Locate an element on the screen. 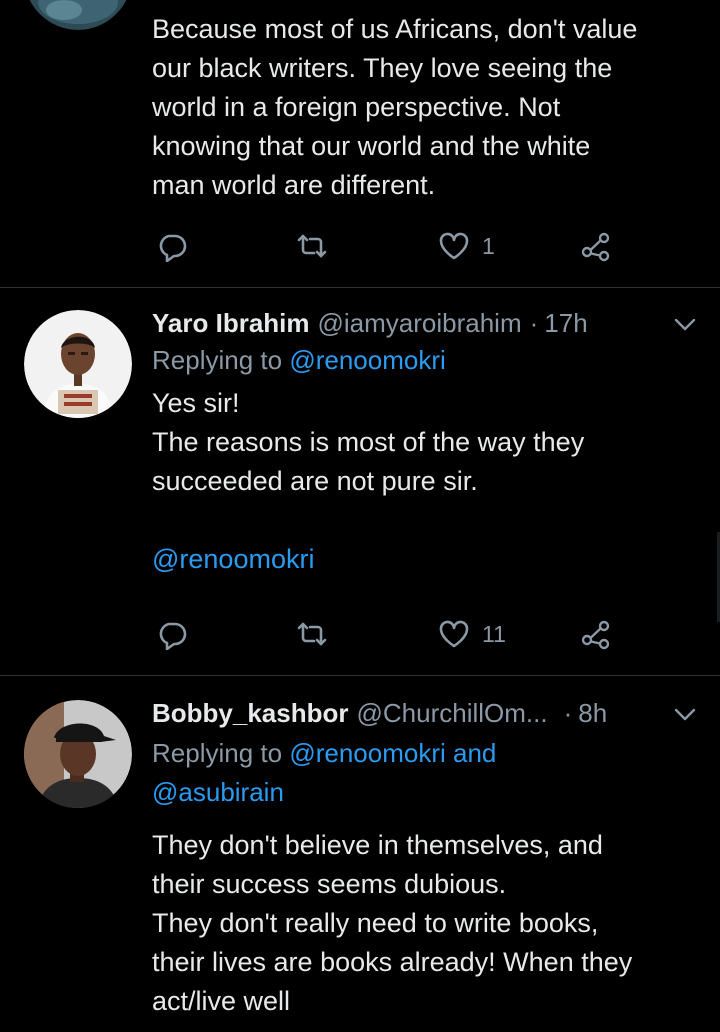  tweet-text-line: world in a foreign perspective. Not is located at coordinates (356, 107).